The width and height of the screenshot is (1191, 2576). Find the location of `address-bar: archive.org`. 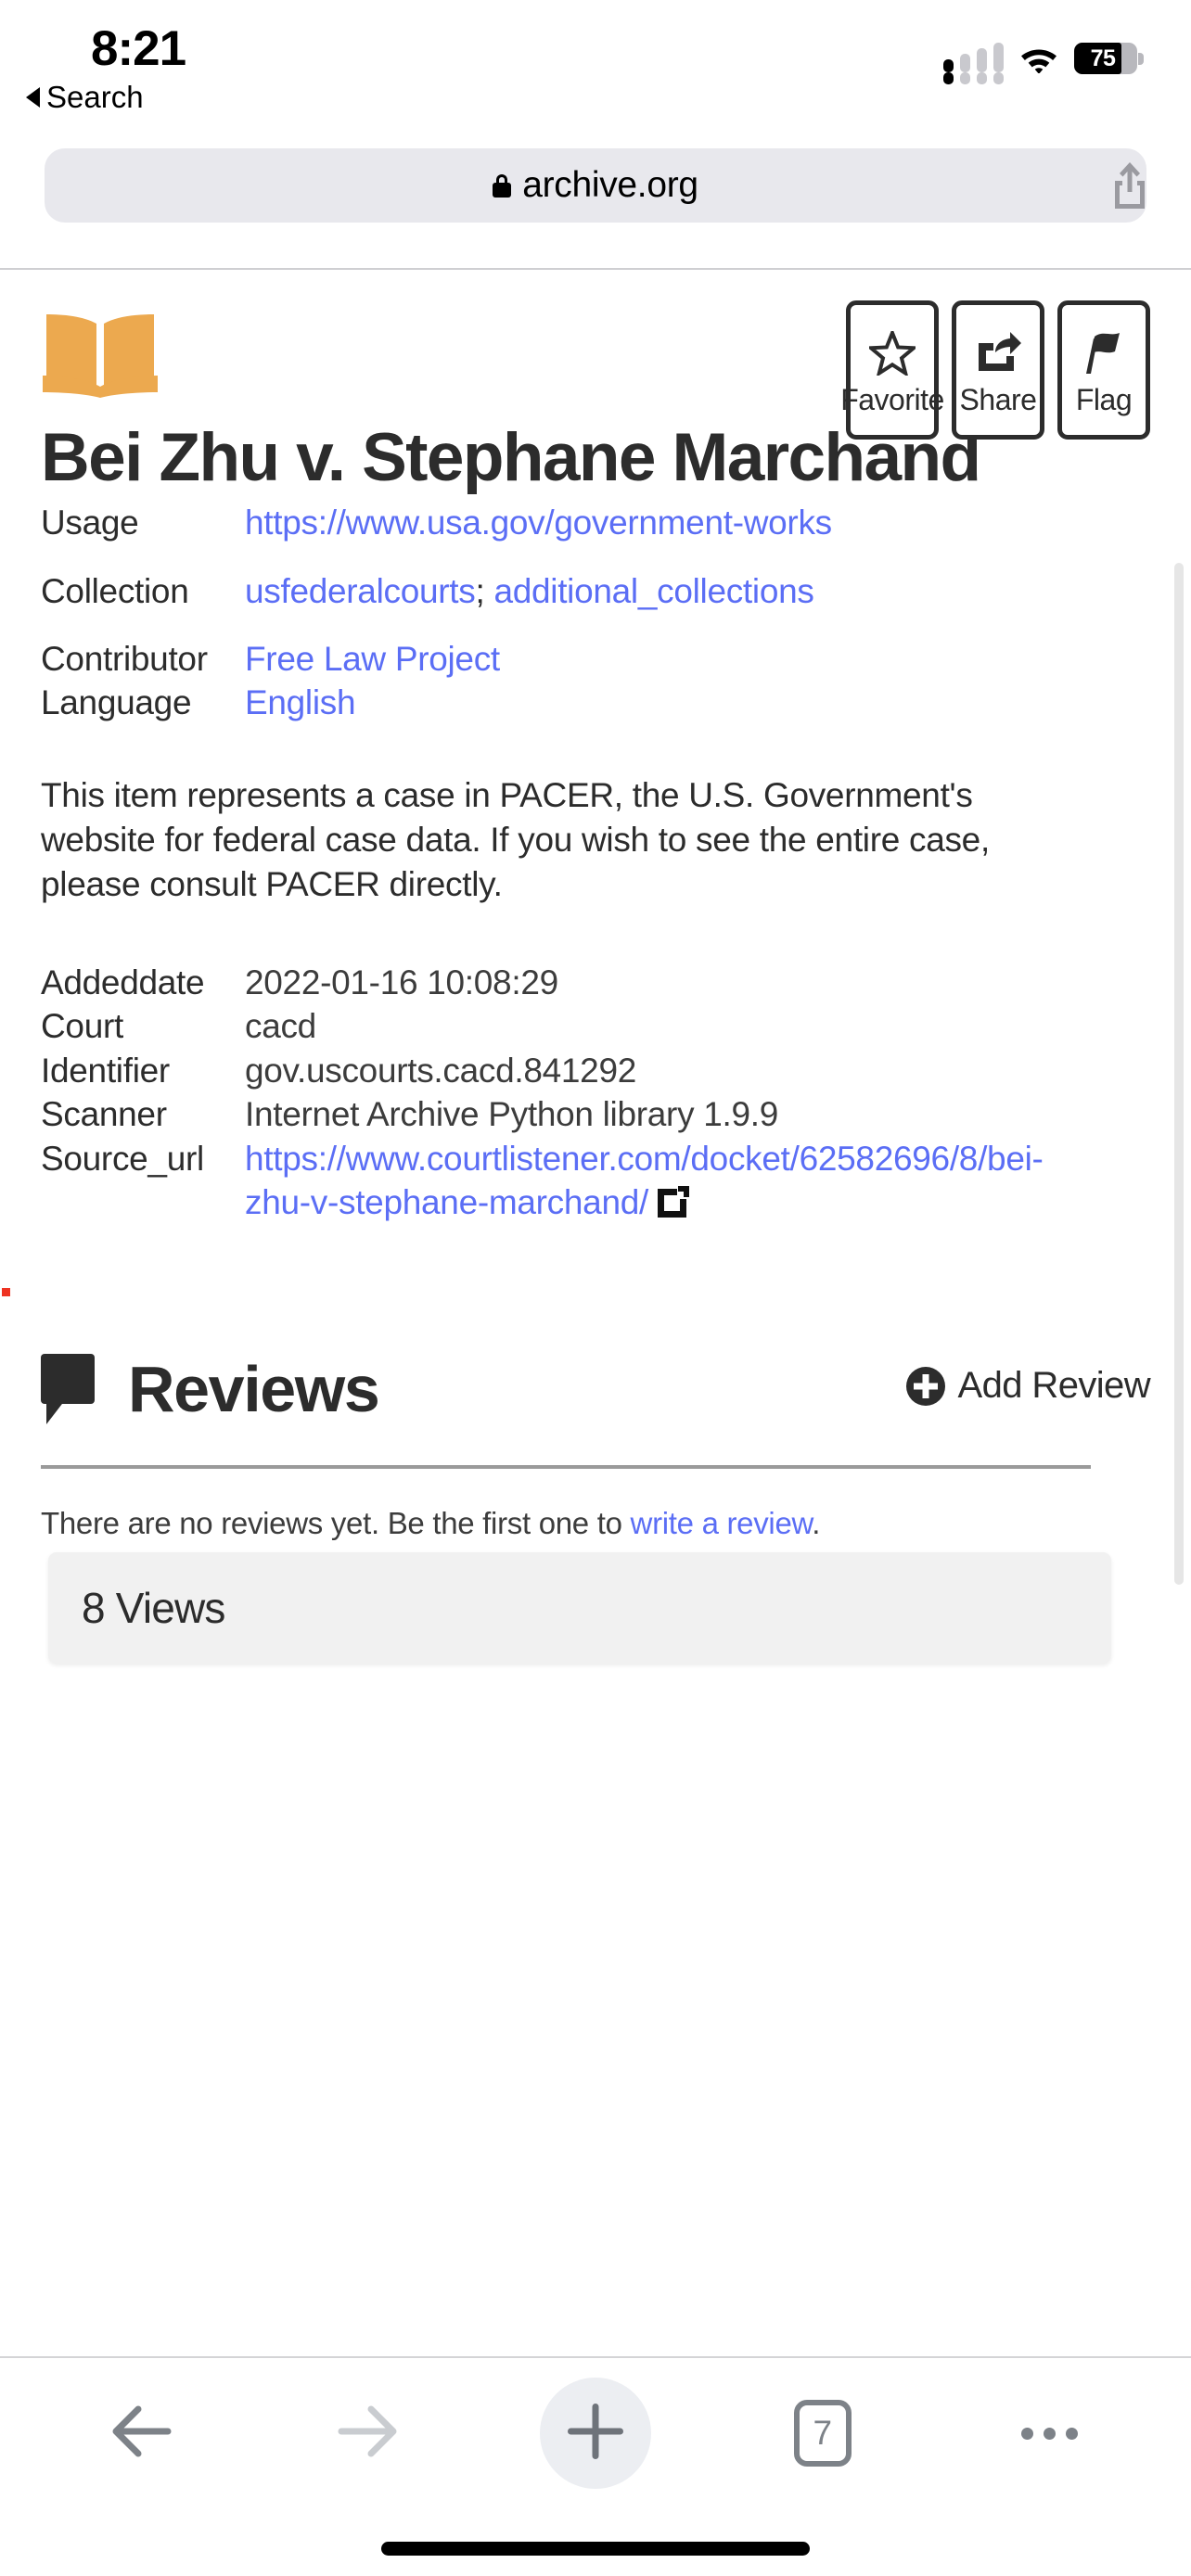

address-bar: archive.org is located at coordinates (595, 186).